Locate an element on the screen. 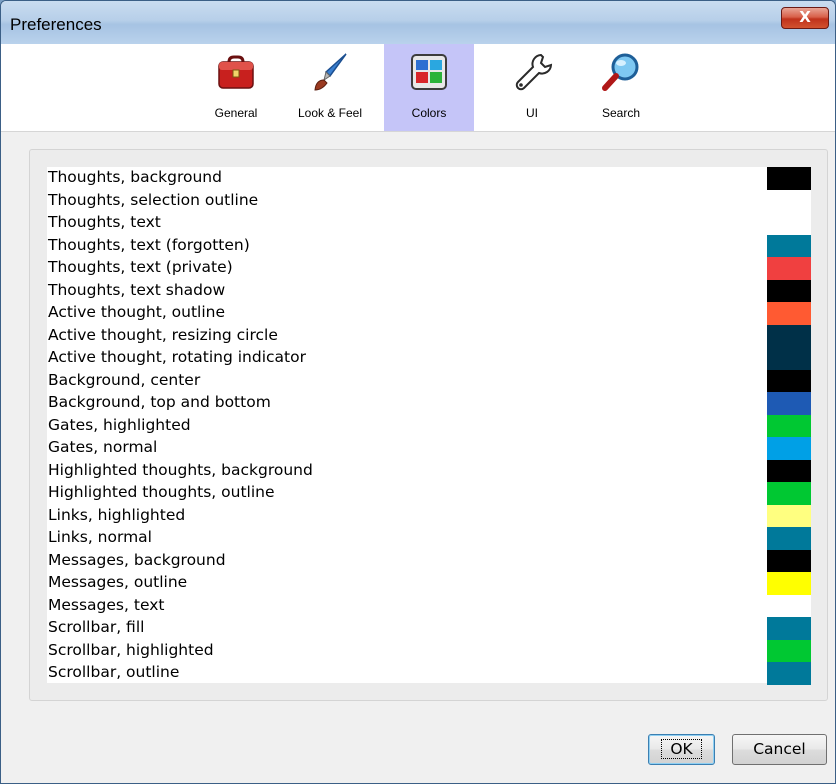 The height and width of the screenshot is (784, 836). ok-button: OK is located at coordinates (681, 749).